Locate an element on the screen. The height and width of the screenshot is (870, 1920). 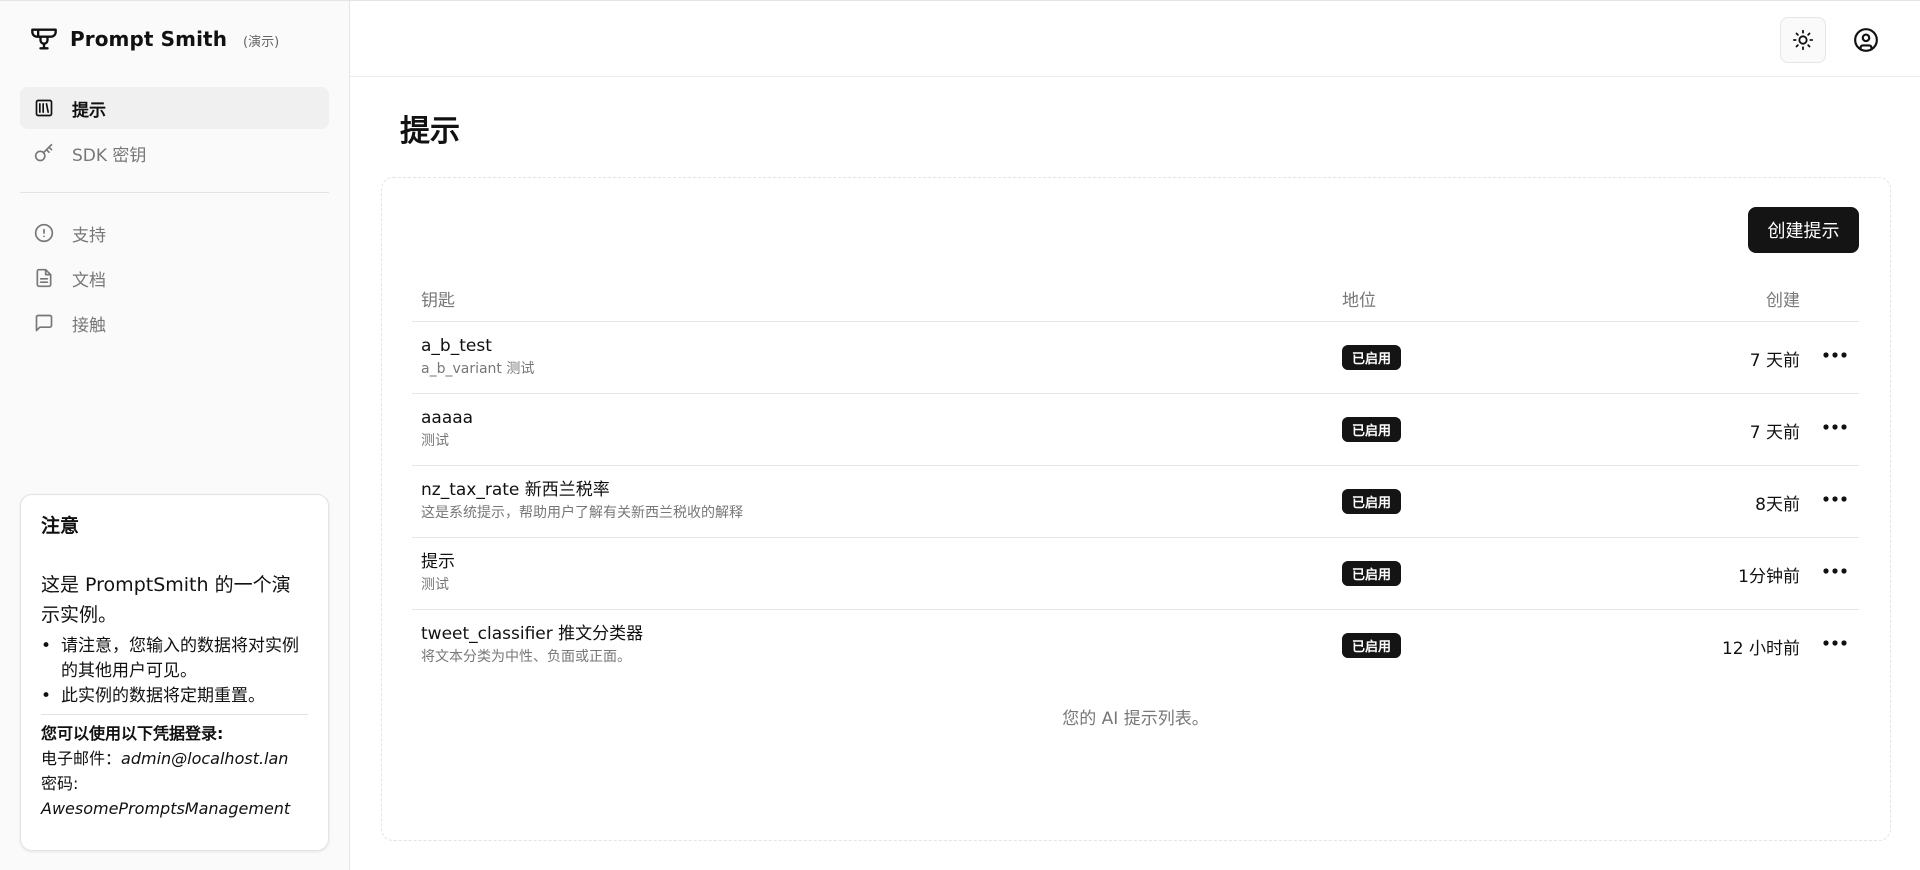
user-menu-button is located at coordinates (1866, 40).